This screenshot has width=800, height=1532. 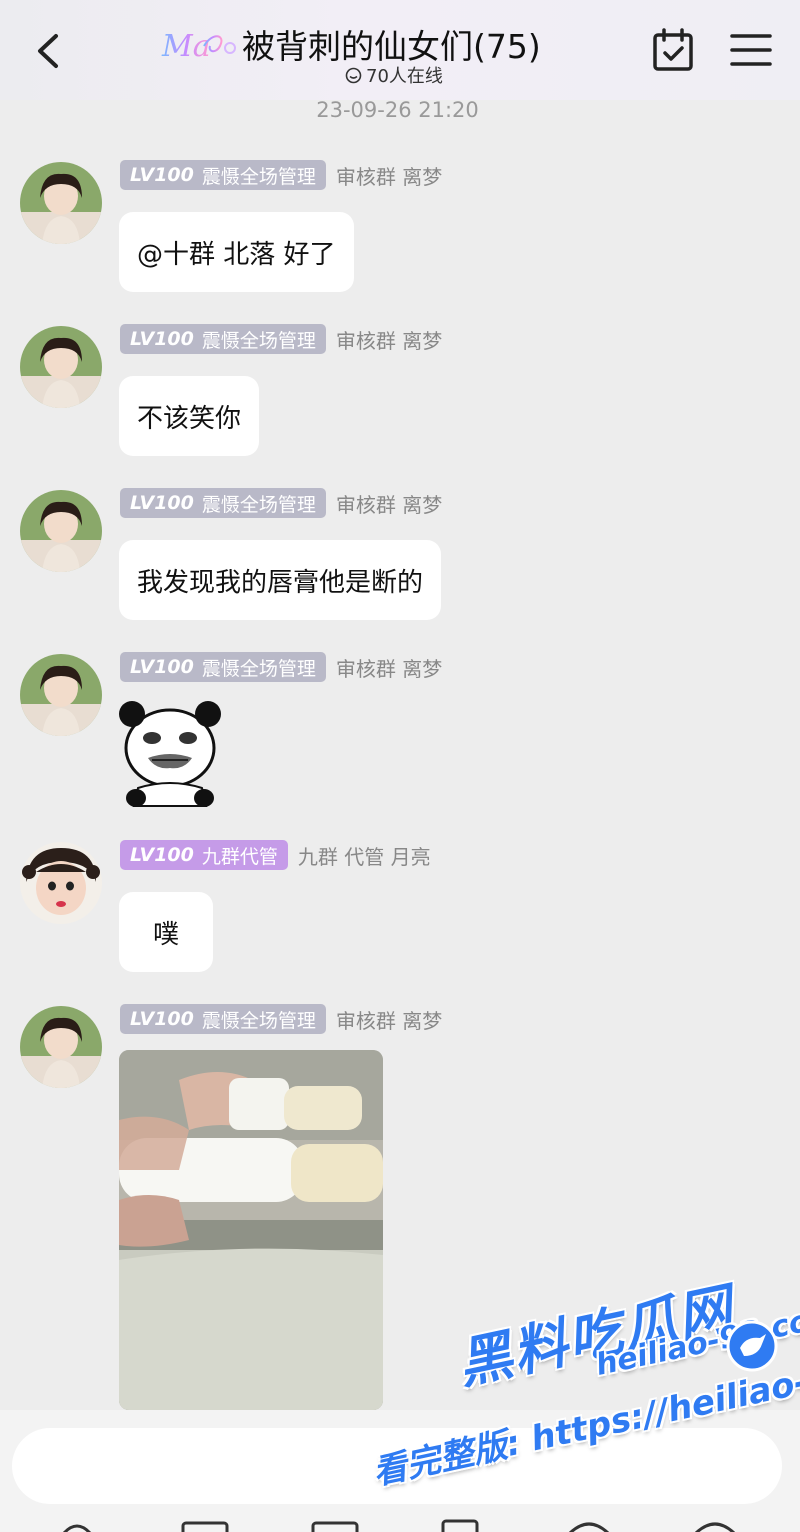 What do you see at coordinates (589, 1525) in the screenshot?
I see `emoji-tool-icon` at bounding box center [589, 1525].